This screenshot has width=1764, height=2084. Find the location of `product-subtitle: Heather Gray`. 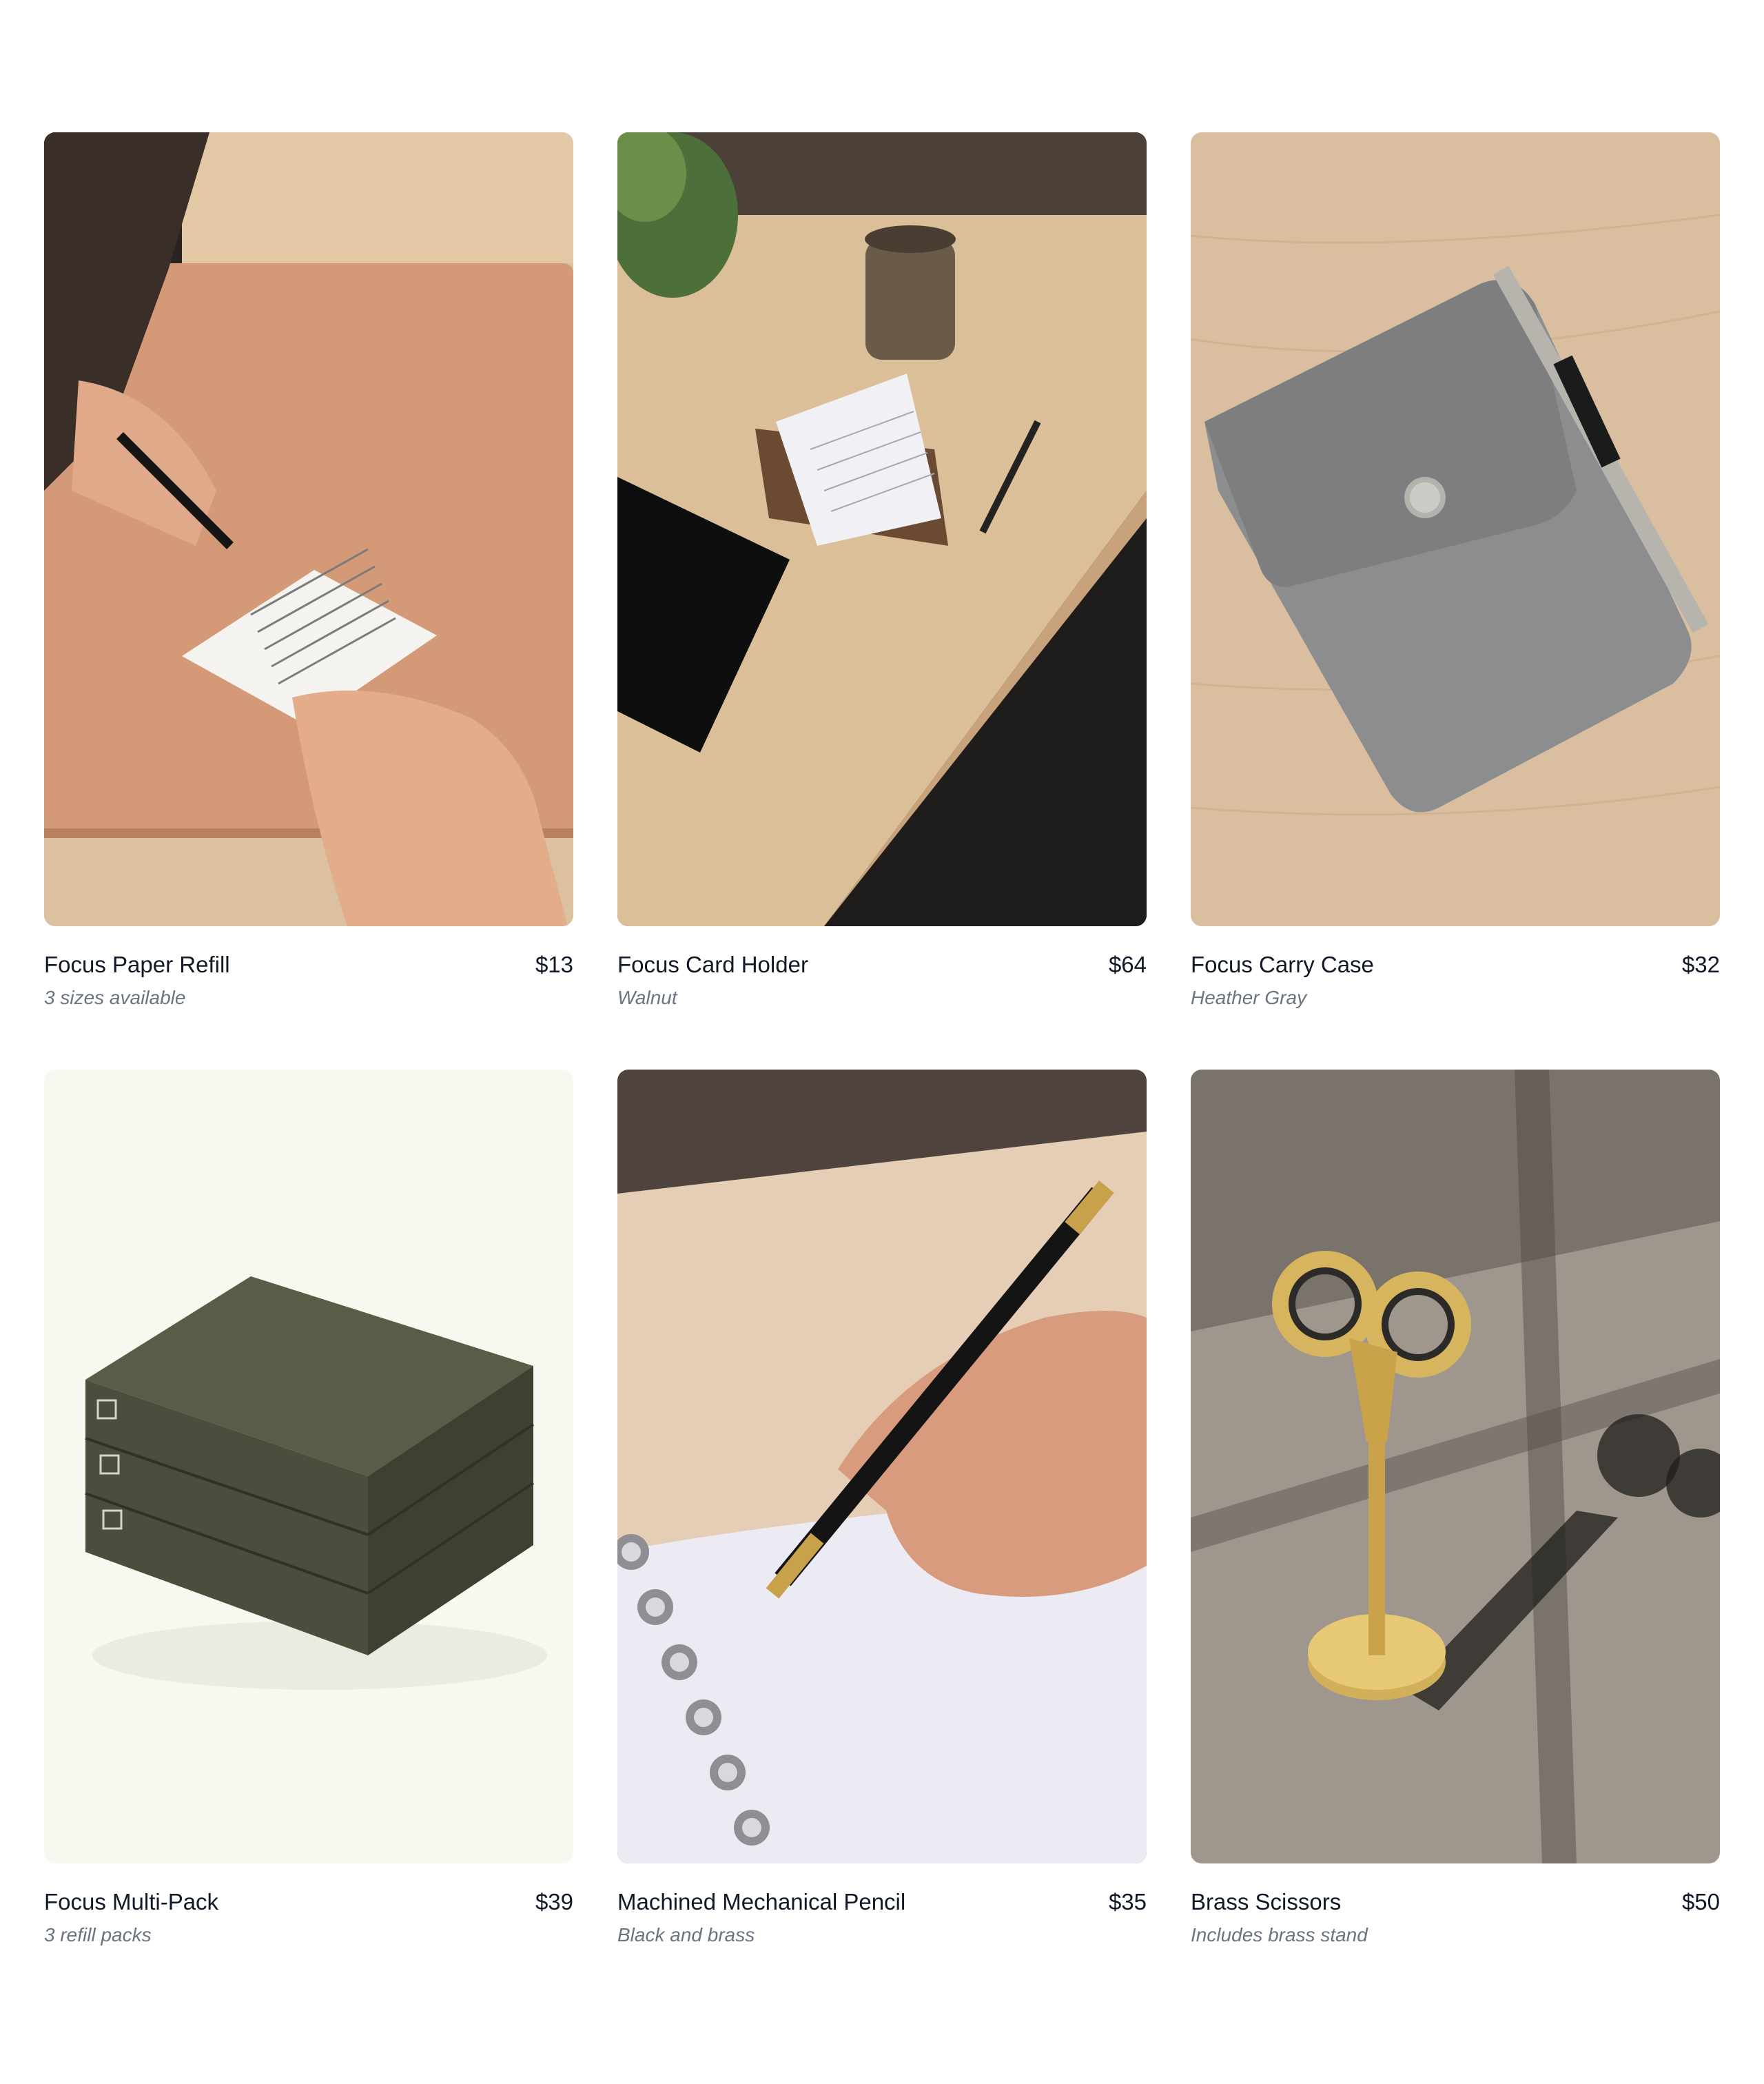

product-subtitle: Heather Gray is located at coordinates (1249, 998).